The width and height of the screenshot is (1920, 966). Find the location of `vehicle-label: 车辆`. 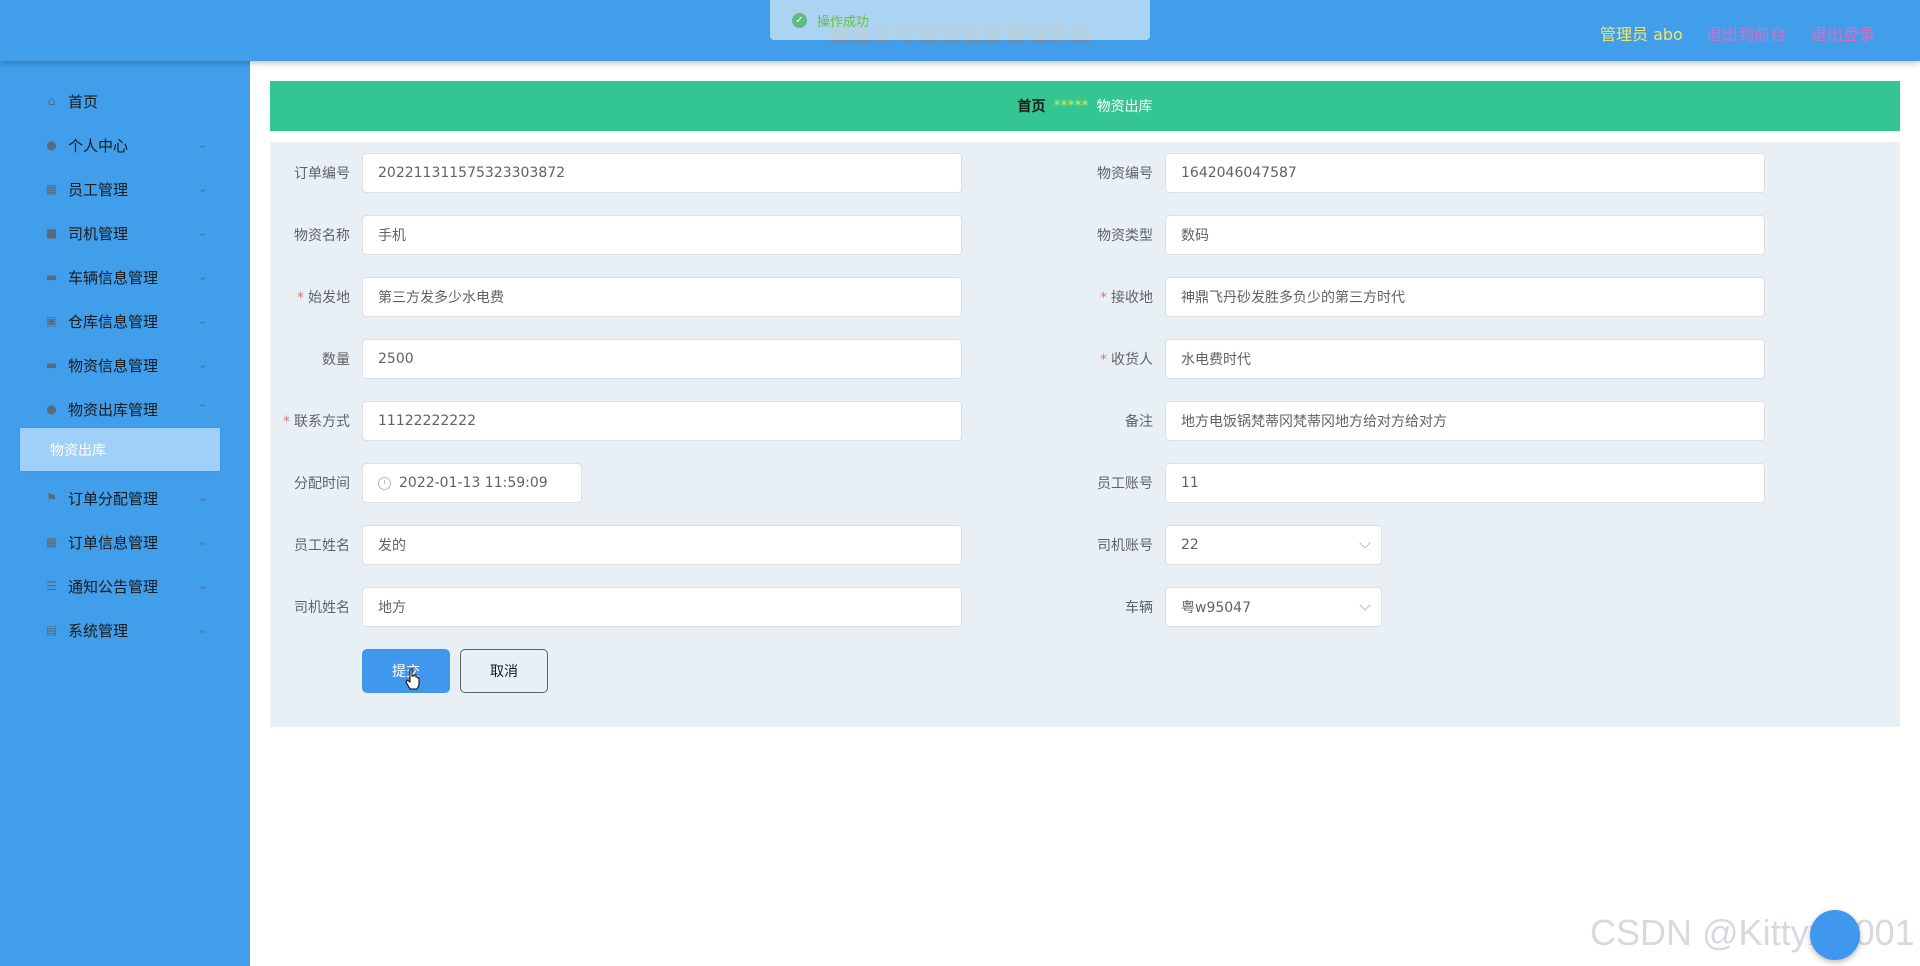

vehicle-label: 车辆 is located at coordinates (1139, 608).